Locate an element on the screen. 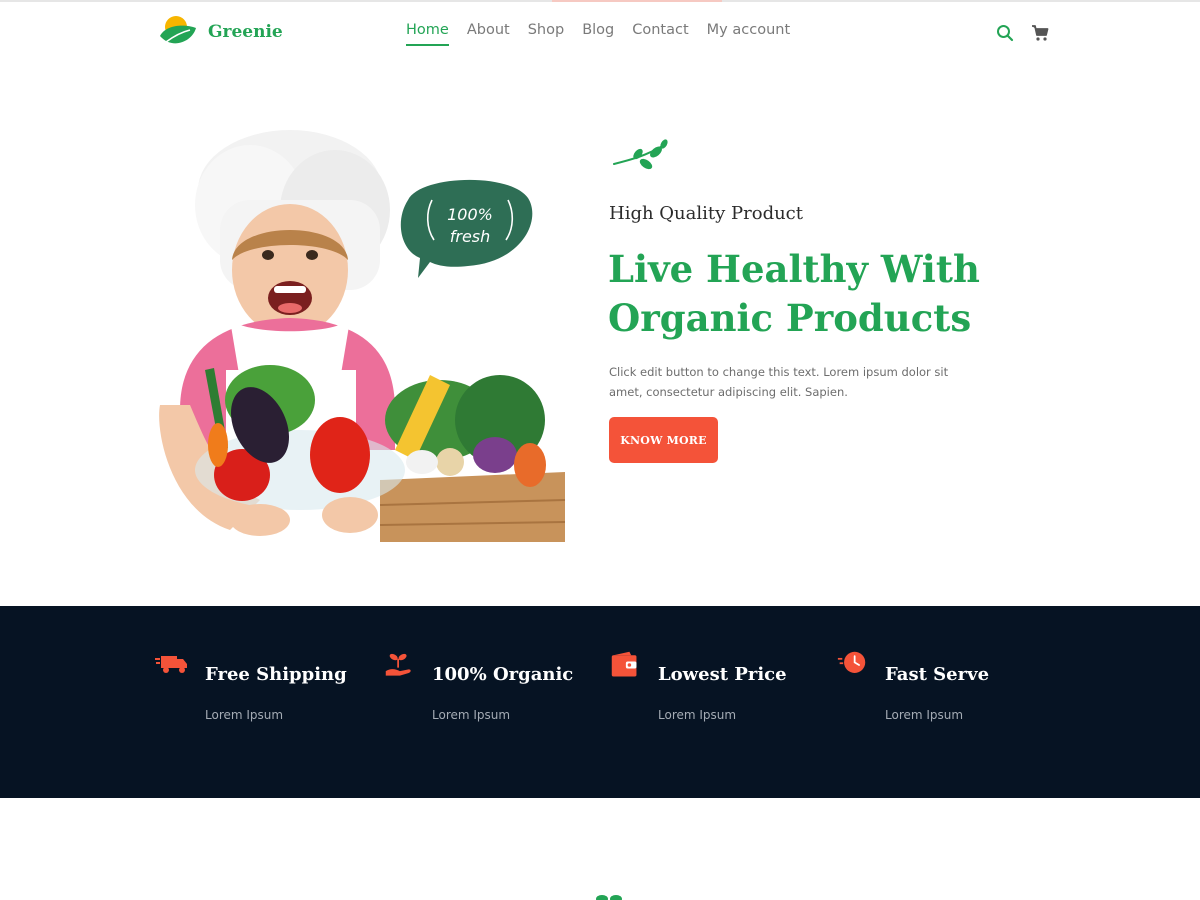  main-nav: Home About Shop Blog Contact My account is located at coordinates (598, 34).